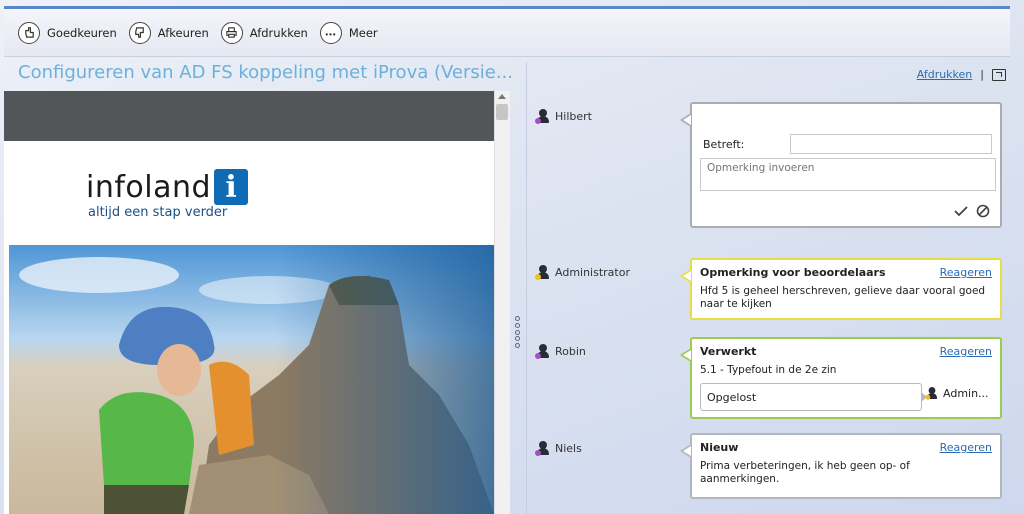 Image resolution: width=1024 pixels, height=514 pixels. What do you see at coordinates (961, 211) in the screenshot?
I see `confirm-check-icon` at bounding box center [961, 211].